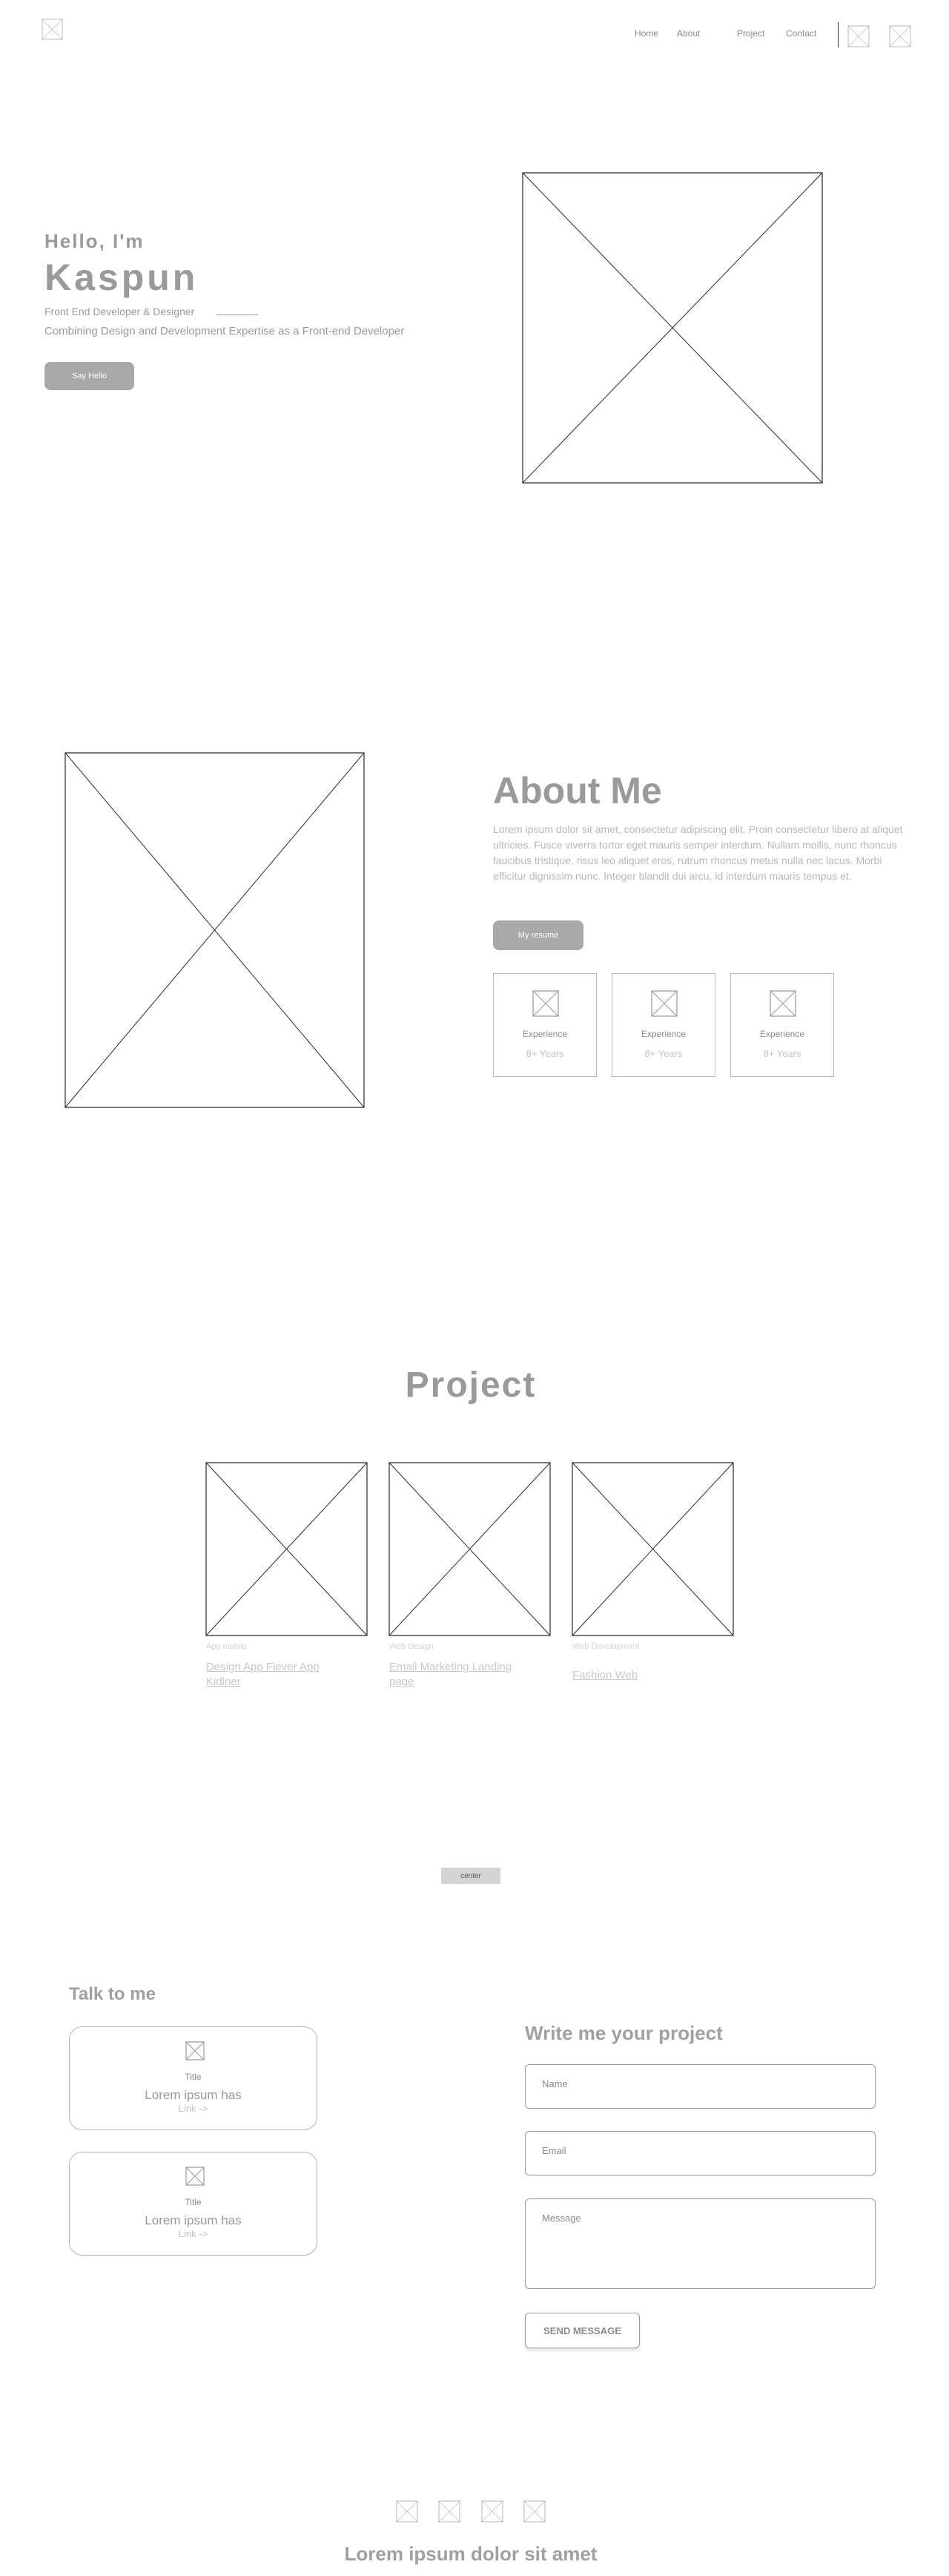 This screenshot has height=2576, width=949. Describe the element at coordinates (470, 1876) in the screenshot. I see `center-label: center` at that location.